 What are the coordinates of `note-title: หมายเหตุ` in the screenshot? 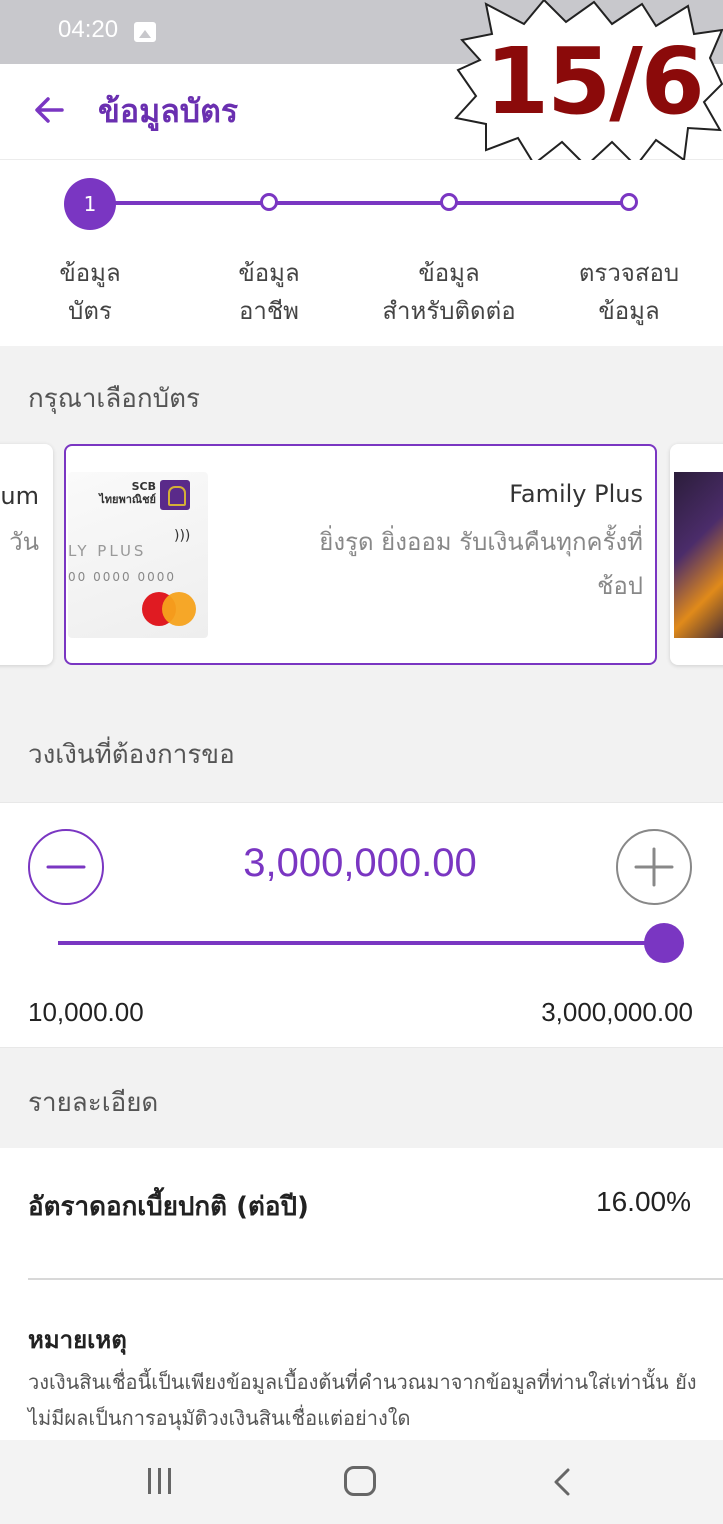 It's located at (77, 1340).